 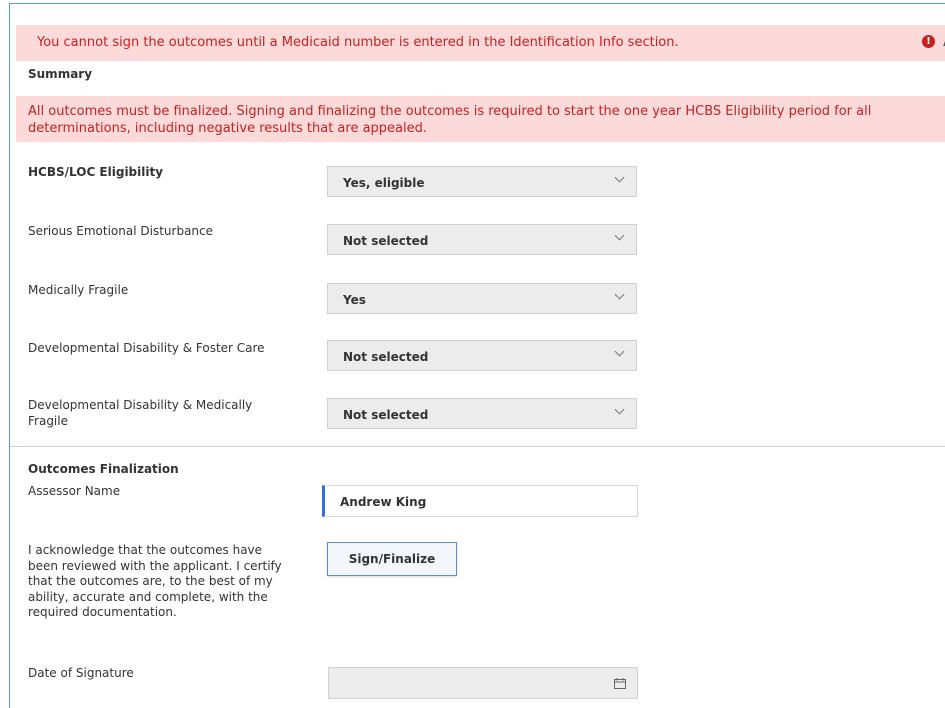 I want to click on dd-foster-care-label: Developmental Disability & Foster Care, so click(x=146, y=348).